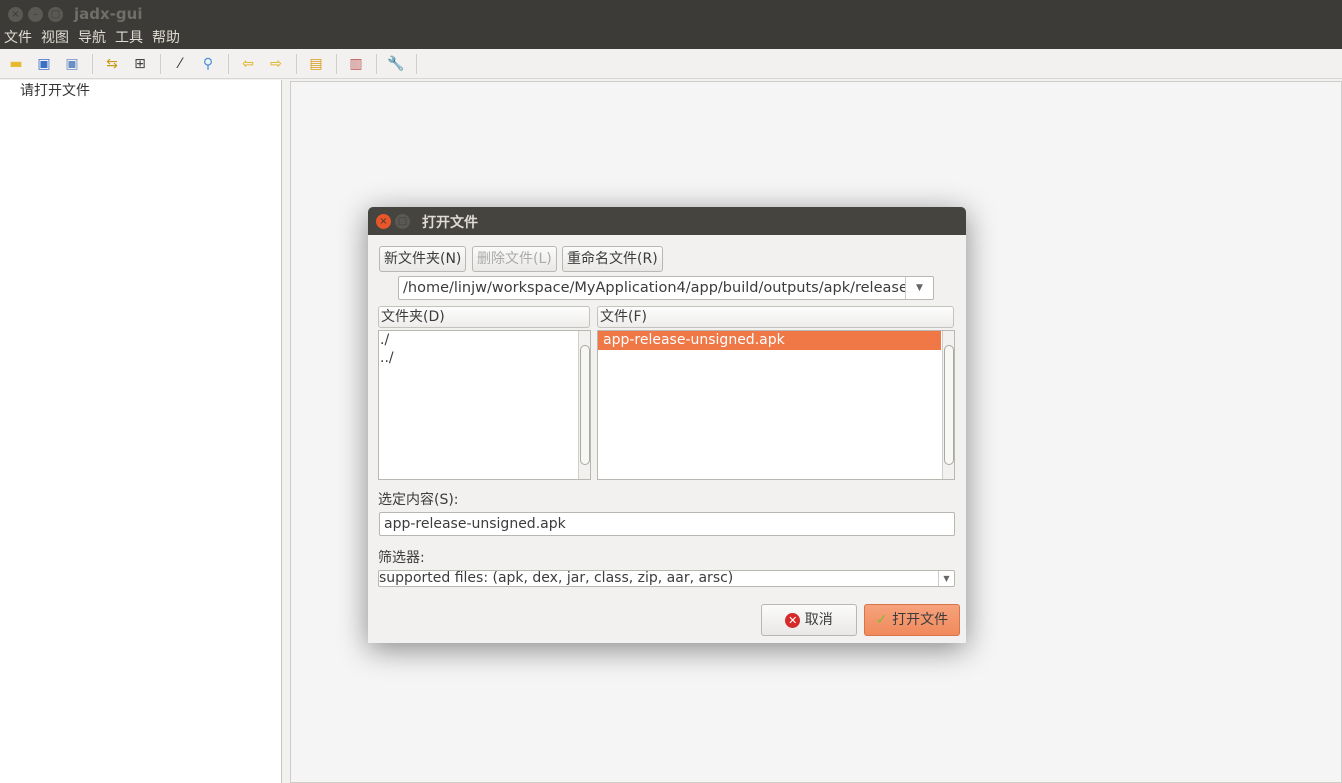 This screenshot has height=783, width=1342. Describe the element at coordinates (450, 223) in the screenshot. I see `dialog-title: 打开文件` at that location.